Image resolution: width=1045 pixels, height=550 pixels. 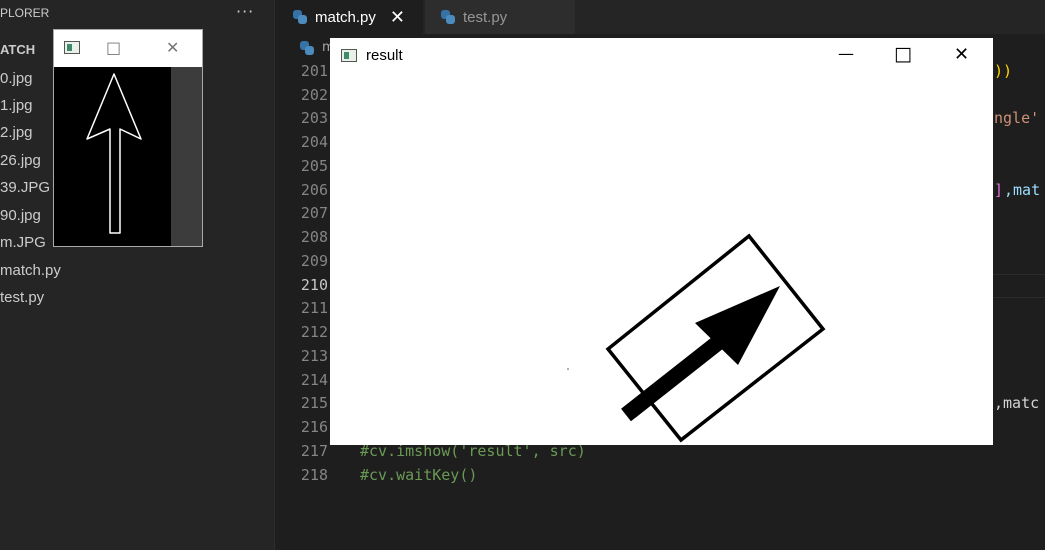 What do you see at coordinates (314, 166) in the screenshot?
I see `line-number: 205` at bounding box center [314, 166].